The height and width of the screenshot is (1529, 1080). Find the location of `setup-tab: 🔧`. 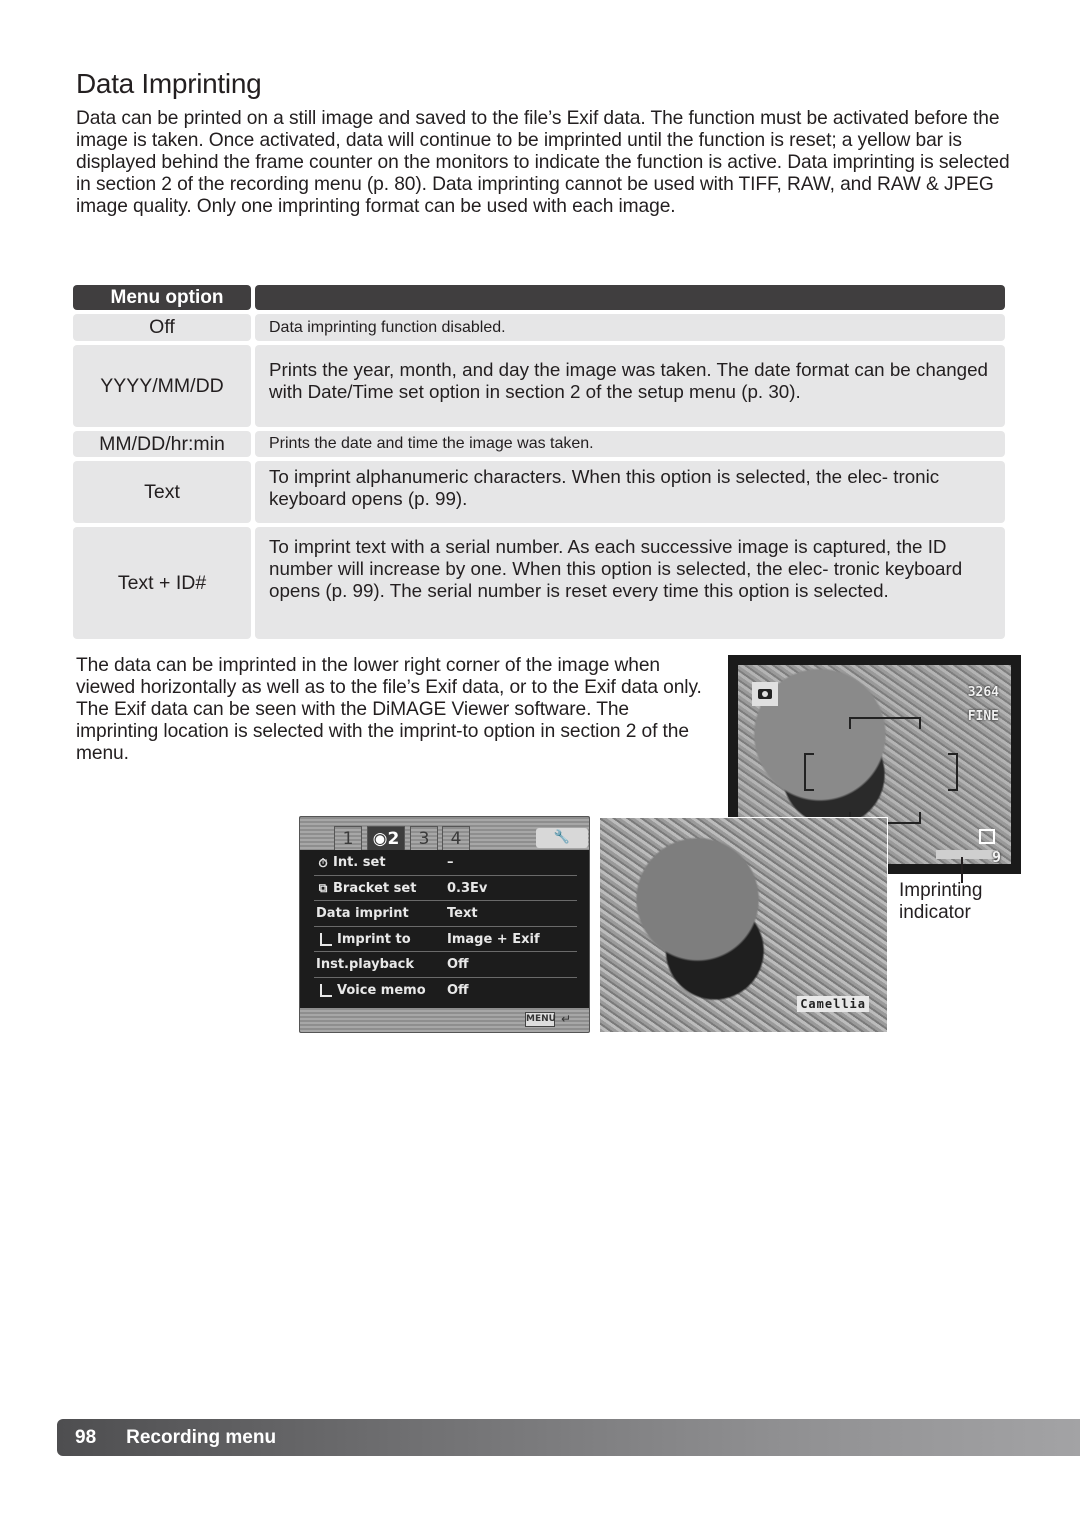

setup-tab: 🔧 is located at coordinates (562, 838).